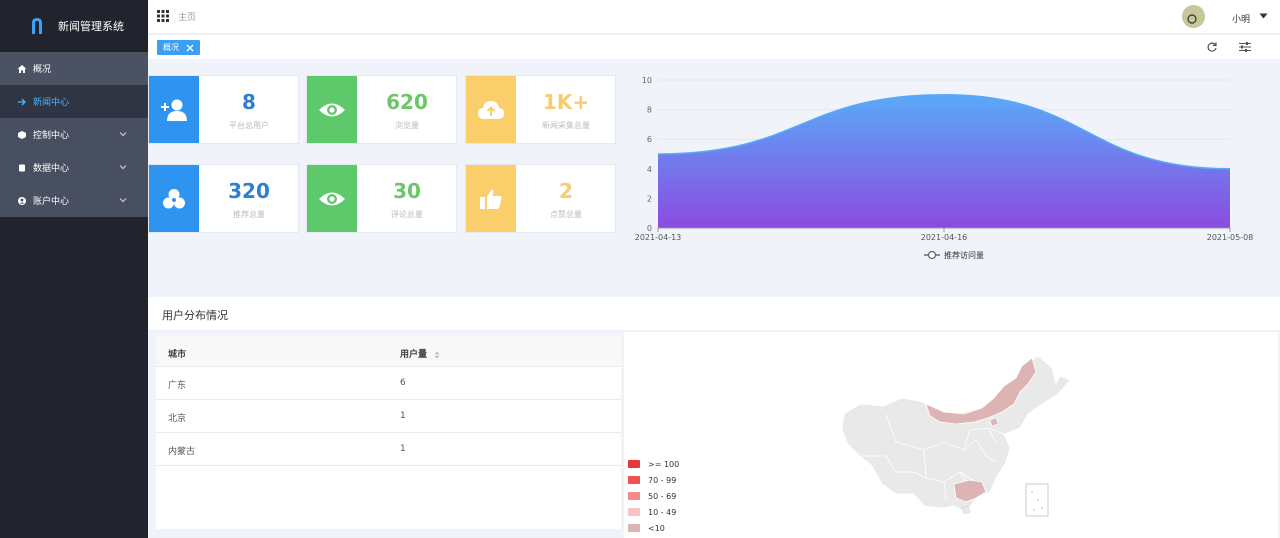  I want to click on cloud-upload-icon, so click(491, 109).